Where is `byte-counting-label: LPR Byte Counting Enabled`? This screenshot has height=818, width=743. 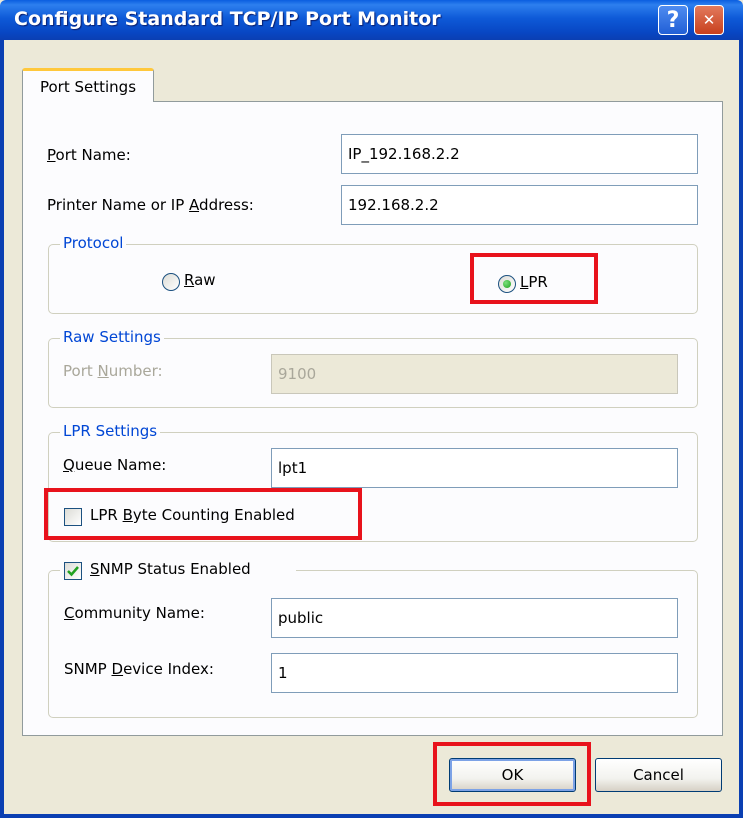 byte-counting-label: LPR Byte Counting Enabled is located at coordinates (192, 515).